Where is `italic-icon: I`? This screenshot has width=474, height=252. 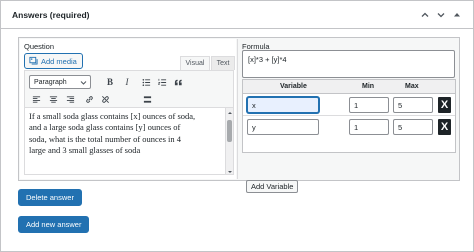 italic-icon: I is located at coordinates (127, 82).